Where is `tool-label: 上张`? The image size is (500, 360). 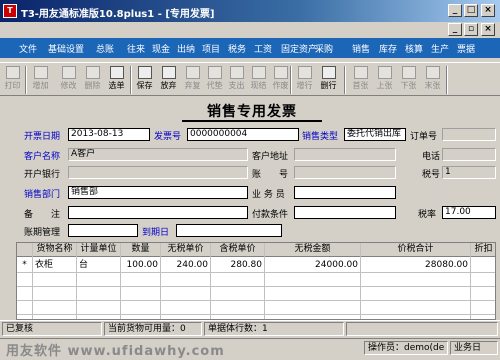 tool-label: 上张 is located at coordinates (384, 85).